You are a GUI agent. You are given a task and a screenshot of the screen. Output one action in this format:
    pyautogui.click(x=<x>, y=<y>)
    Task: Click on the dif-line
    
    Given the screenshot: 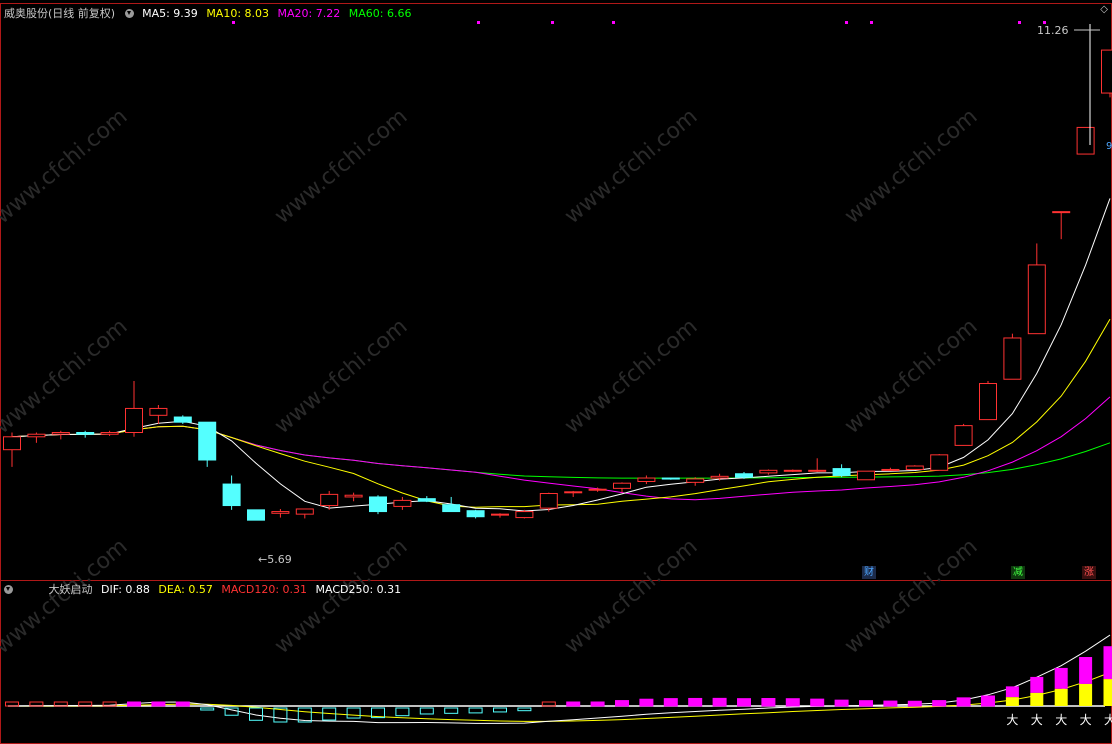 What is the action you would take?
    pyautogui.click(x=561, y=679)
    